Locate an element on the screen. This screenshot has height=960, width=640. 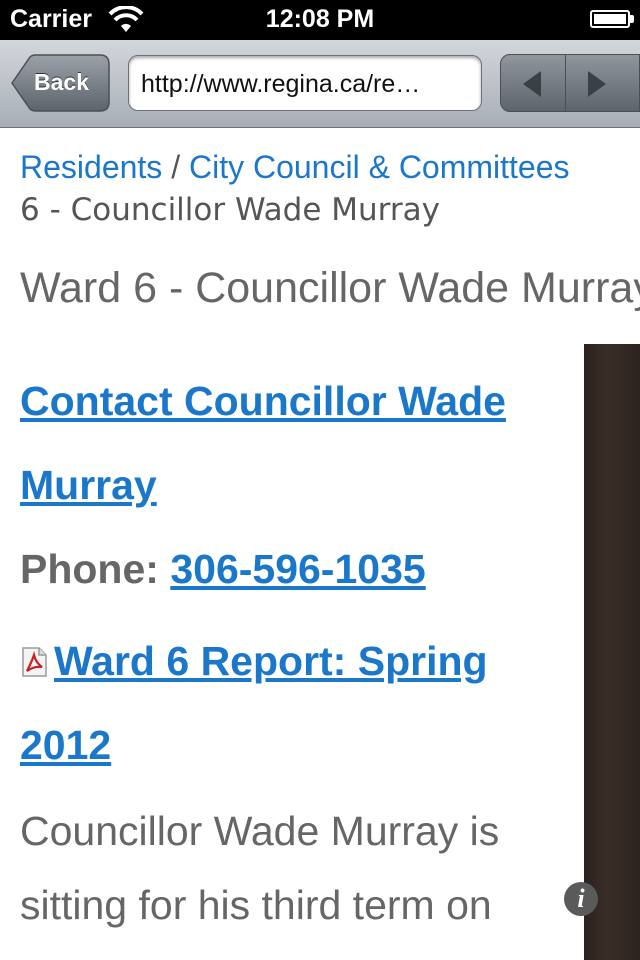
phone-link: 306-596-1035 is located at coordinates (297, 569).